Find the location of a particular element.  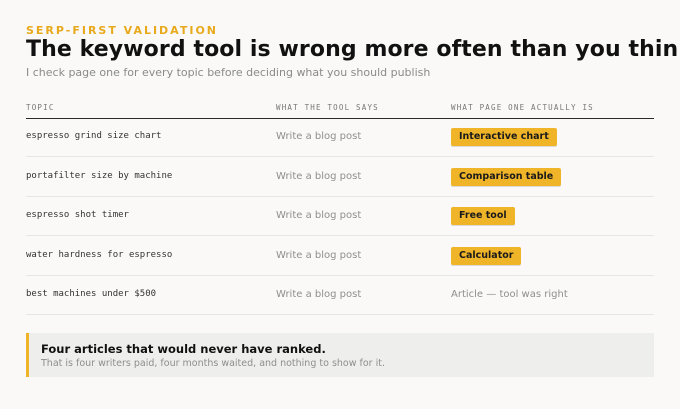

result-badge: Interactive chart is located at coordinates (504, 136).